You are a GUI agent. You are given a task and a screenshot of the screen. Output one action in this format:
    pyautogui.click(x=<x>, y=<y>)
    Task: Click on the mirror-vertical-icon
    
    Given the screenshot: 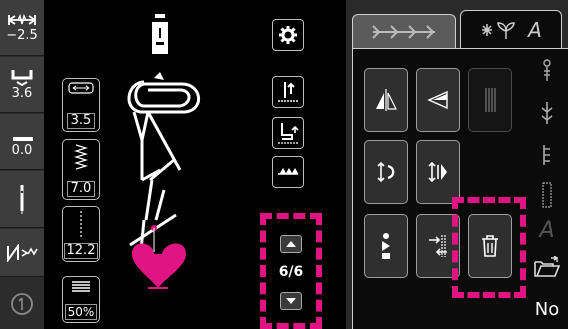 What is the action you would take?
    pyautogui.click(x=386, y=100)
    